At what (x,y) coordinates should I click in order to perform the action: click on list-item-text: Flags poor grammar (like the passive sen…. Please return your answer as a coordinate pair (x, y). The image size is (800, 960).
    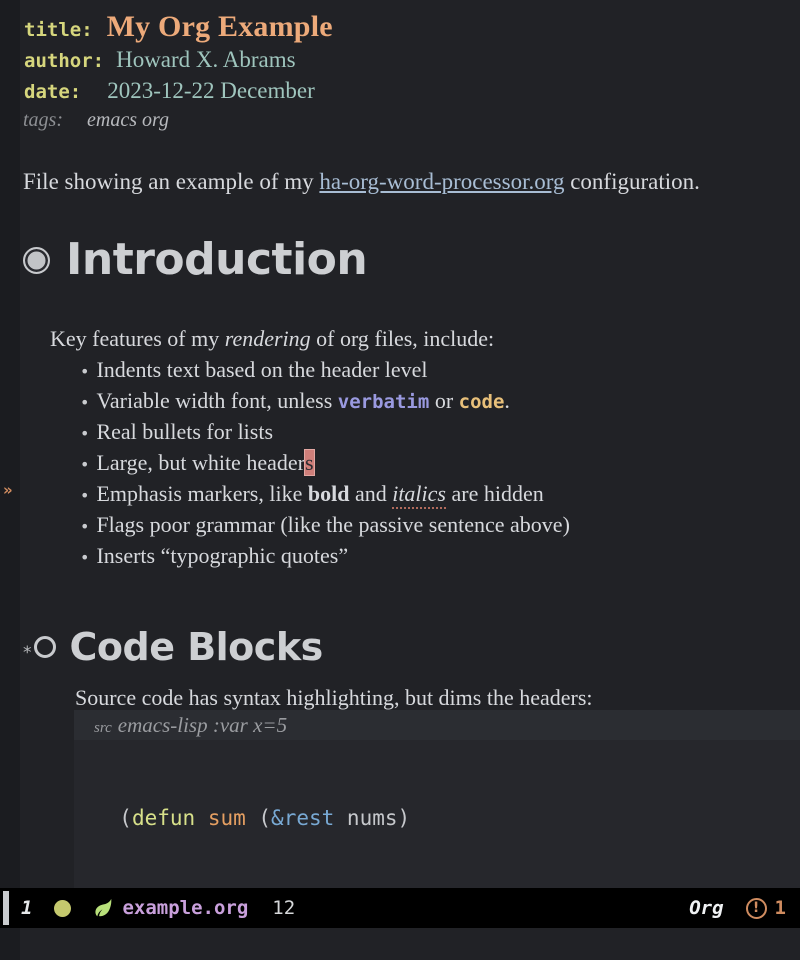
    Looking at the image, I should click on (333, 524).